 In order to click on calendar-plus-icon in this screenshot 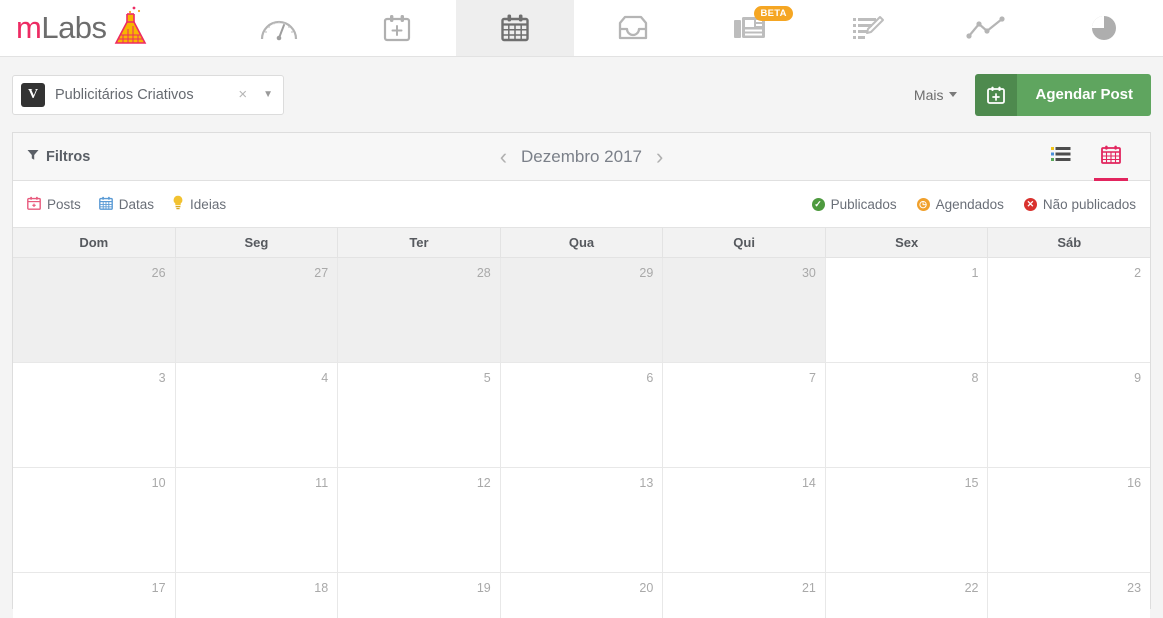, I will do `click(996, 94)`.